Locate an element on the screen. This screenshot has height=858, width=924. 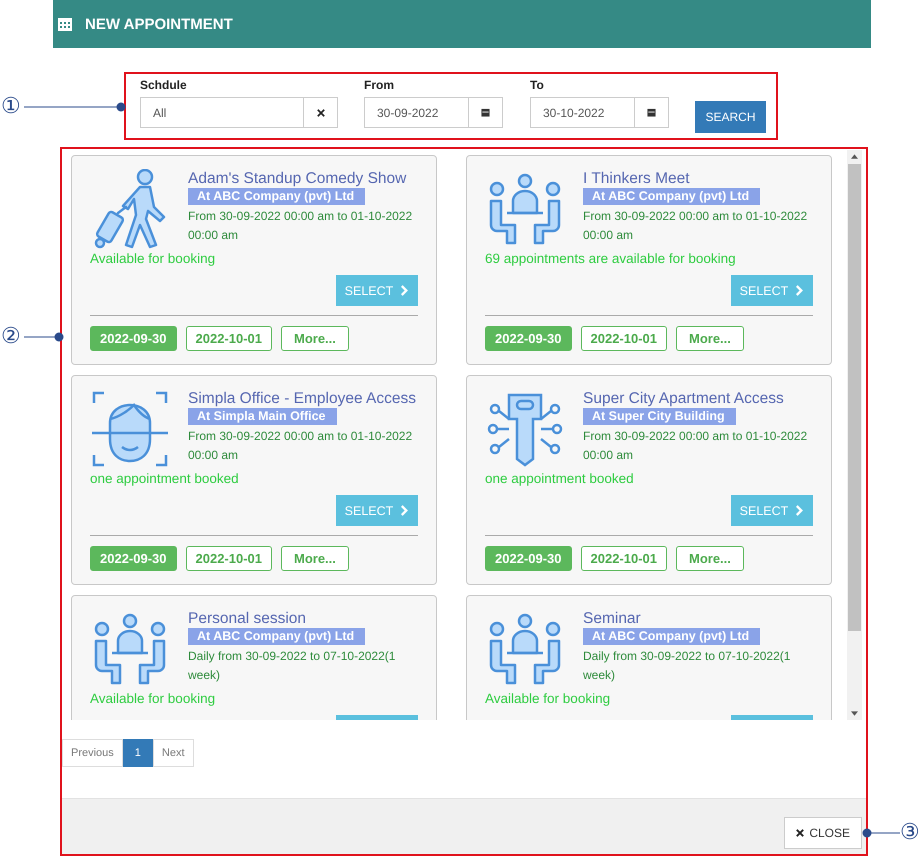
callout-number: ① is located at coordinates (11, 107).